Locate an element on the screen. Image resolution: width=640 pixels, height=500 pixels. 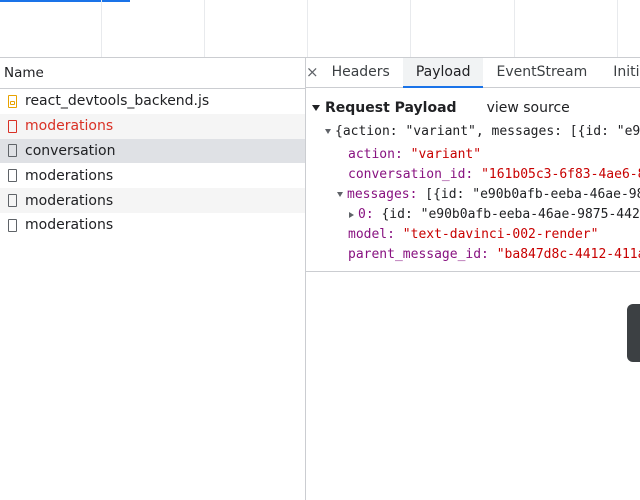
tab-eventstream: EventStream is located at coordinates (541, 72).